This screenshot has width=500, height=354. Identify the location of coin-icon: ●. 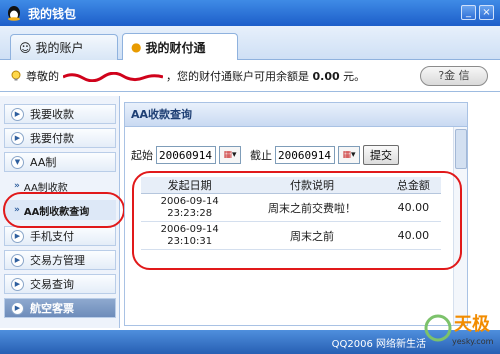
(136, 47).